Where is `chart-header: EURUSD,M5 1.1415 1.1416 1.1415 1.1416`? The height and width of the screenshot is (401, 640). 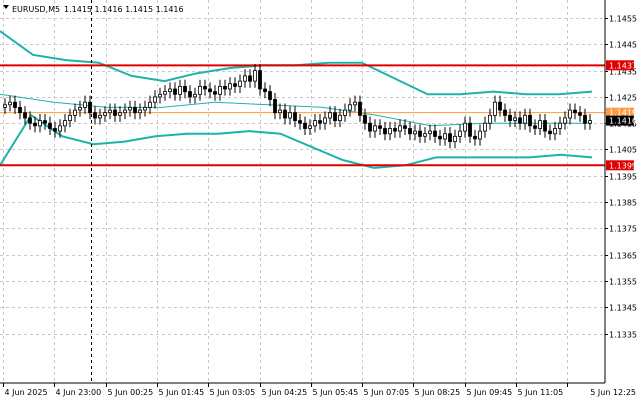
chart-header: EURUSD,M5 1.1415 1.1416 1.1415 1.1416 is located at coordinates (93, 9).